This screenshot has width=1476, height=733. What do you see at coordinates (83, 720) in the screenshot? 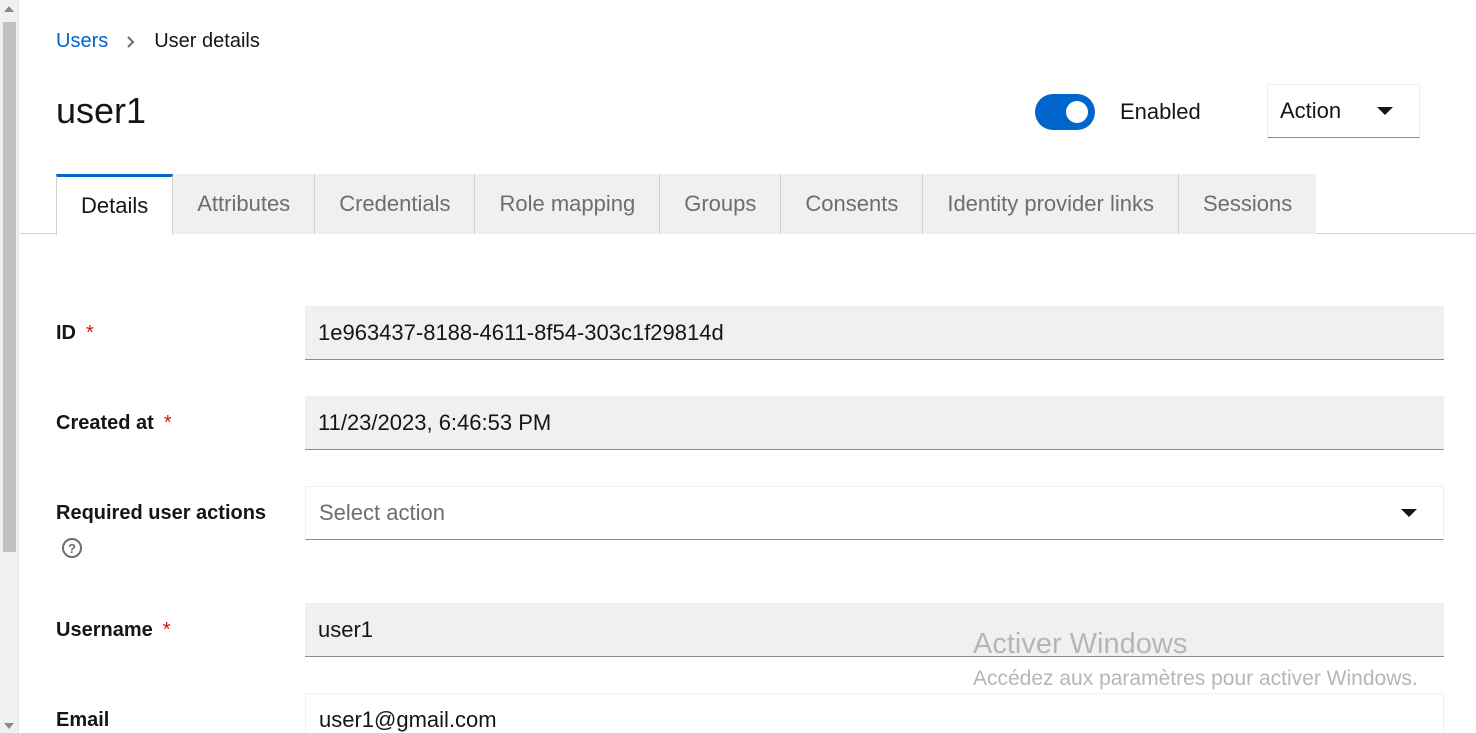
I see `email-label: Email` at bounding box center [83, 720].